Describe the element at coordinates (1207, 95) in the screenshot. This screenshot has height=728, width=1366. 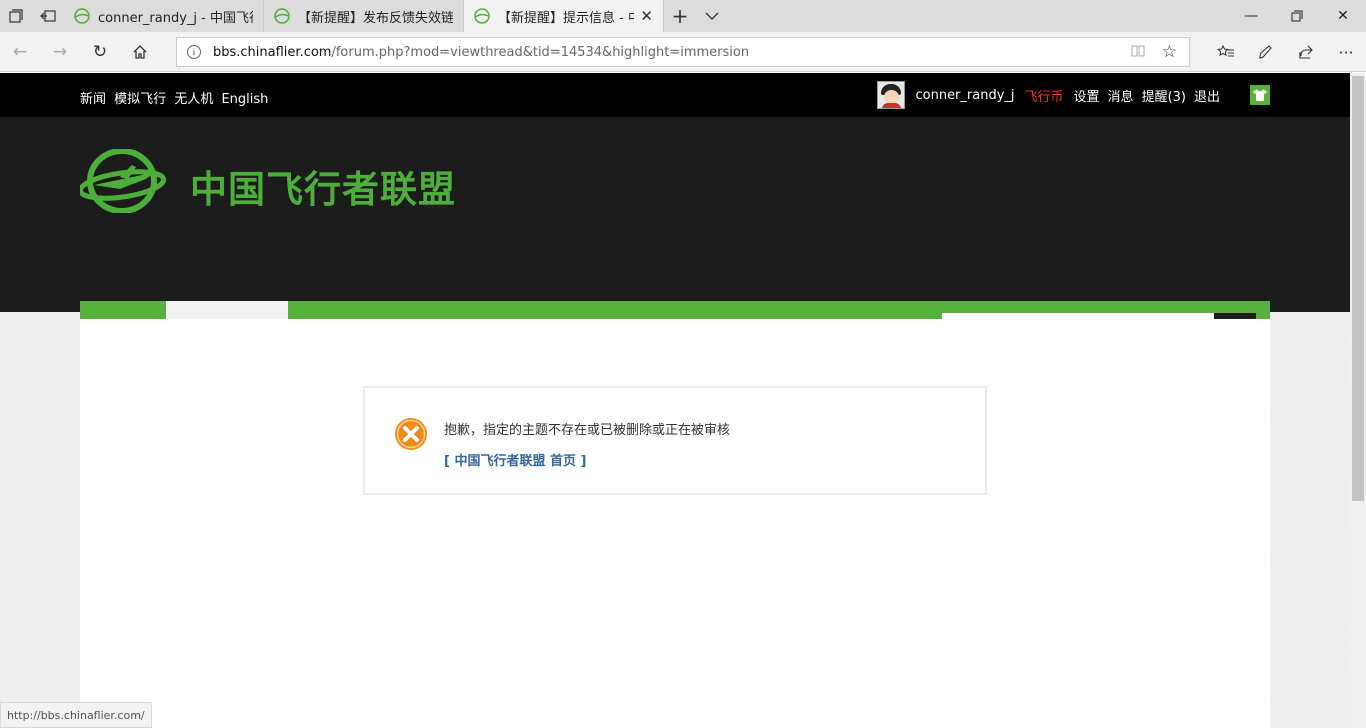
I see `logout-link: 退出` at that location.